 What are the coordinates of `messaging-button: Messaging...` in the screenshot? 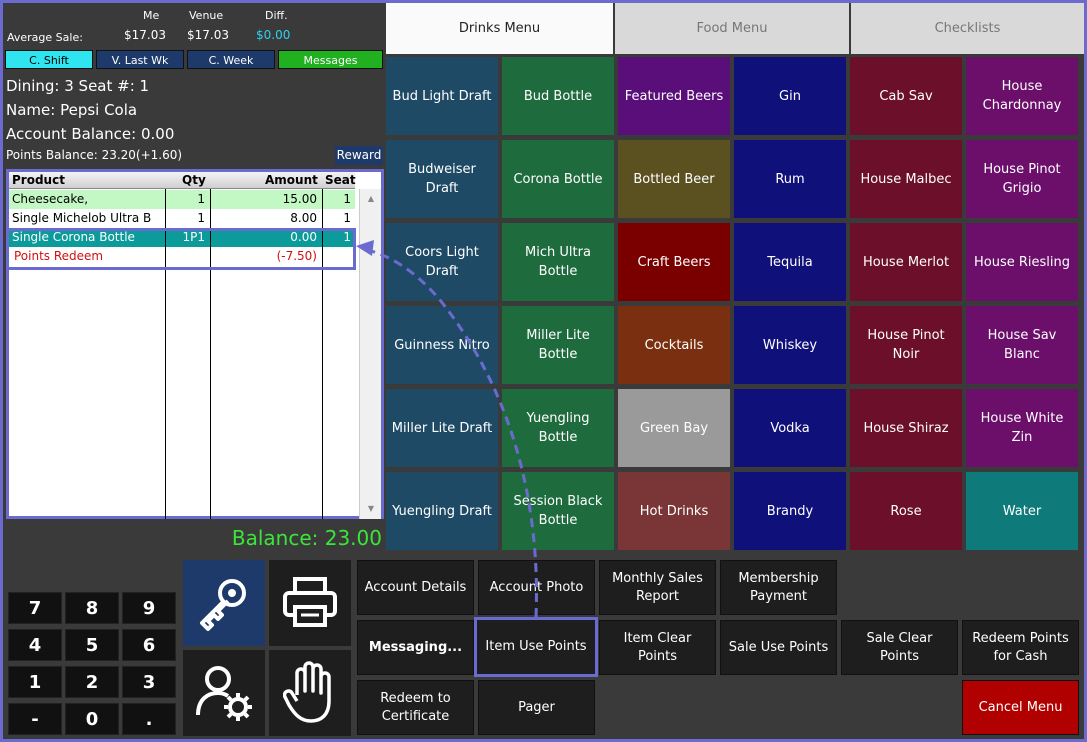 It's located at (415, 647).